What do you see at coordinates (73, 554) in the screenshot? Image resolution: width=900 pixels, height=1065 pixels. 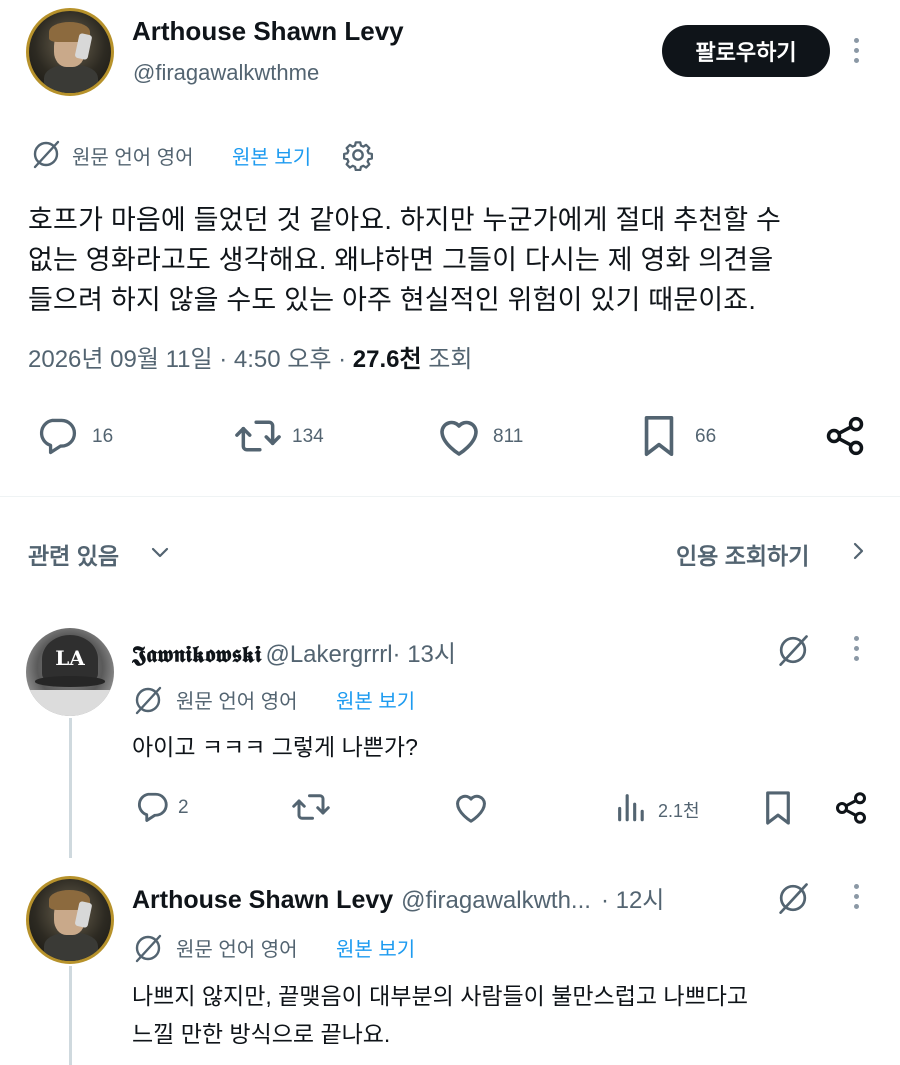 I see `related-label: 관련 있음` at bounding box center [73, 554].